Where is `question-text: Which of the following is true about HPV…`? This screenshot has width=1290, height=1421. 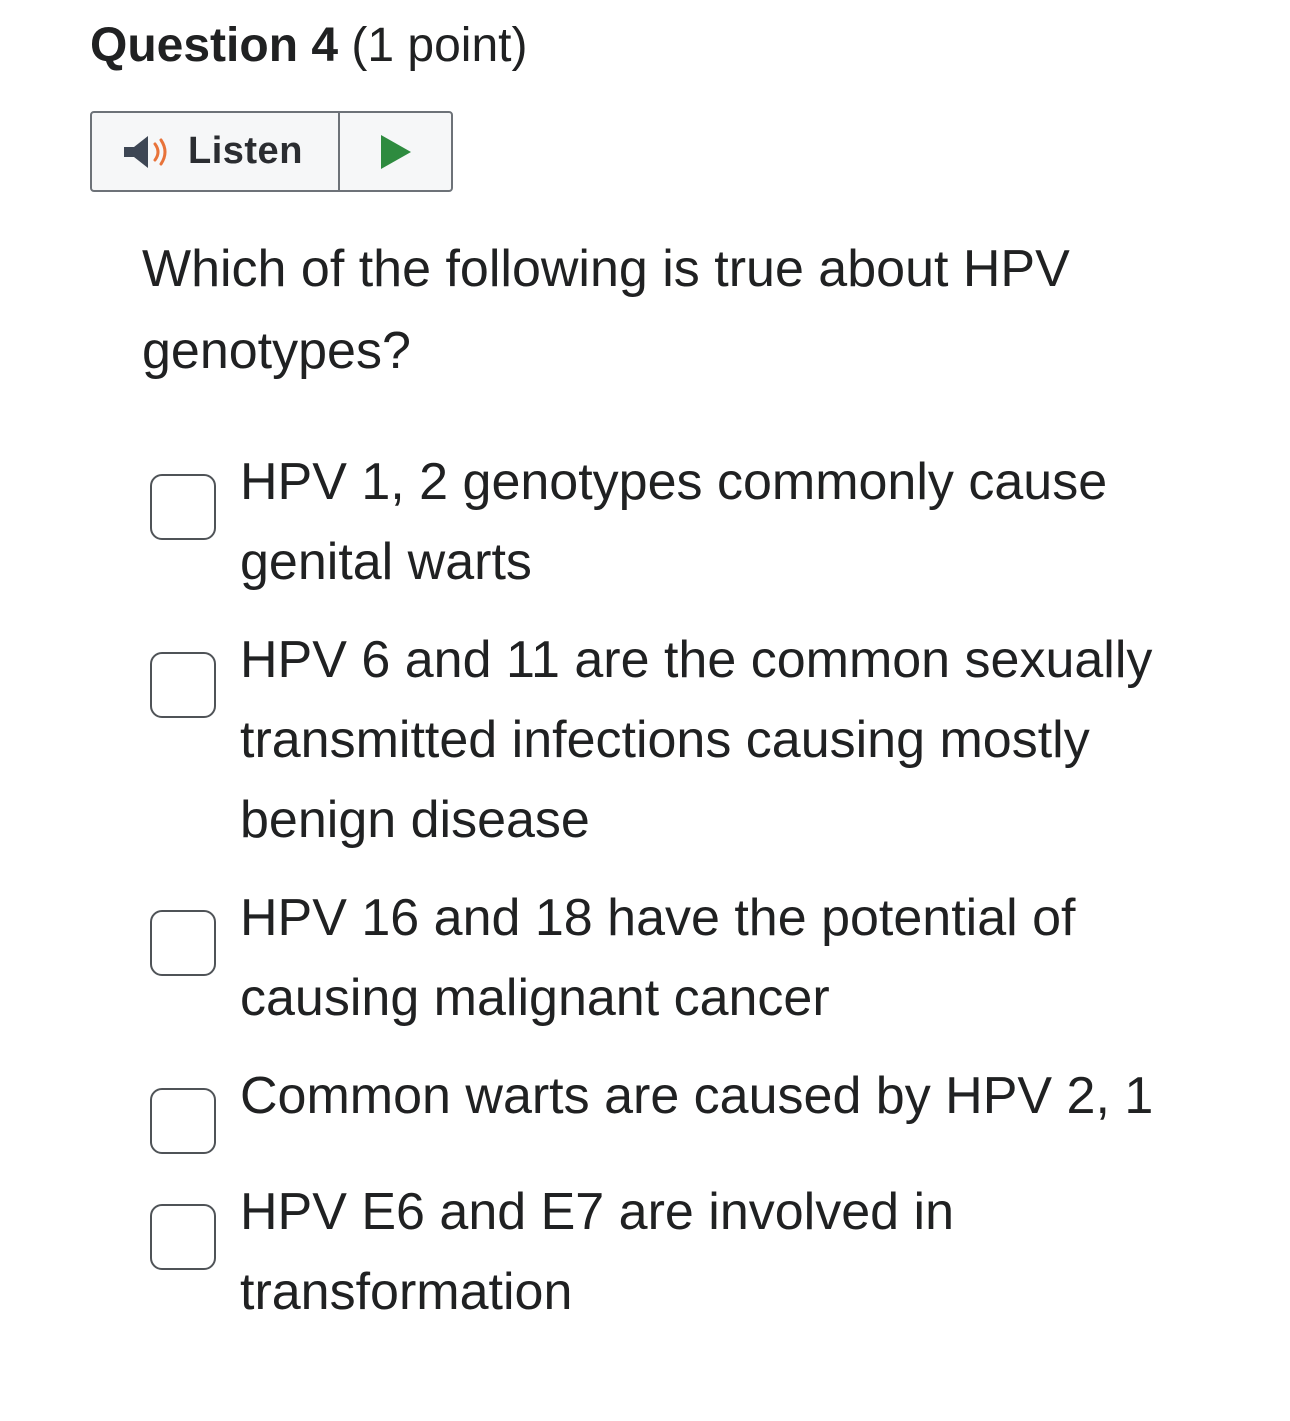 question-text: Which of the following is true about HPV… is located at coordinates (606, 310).